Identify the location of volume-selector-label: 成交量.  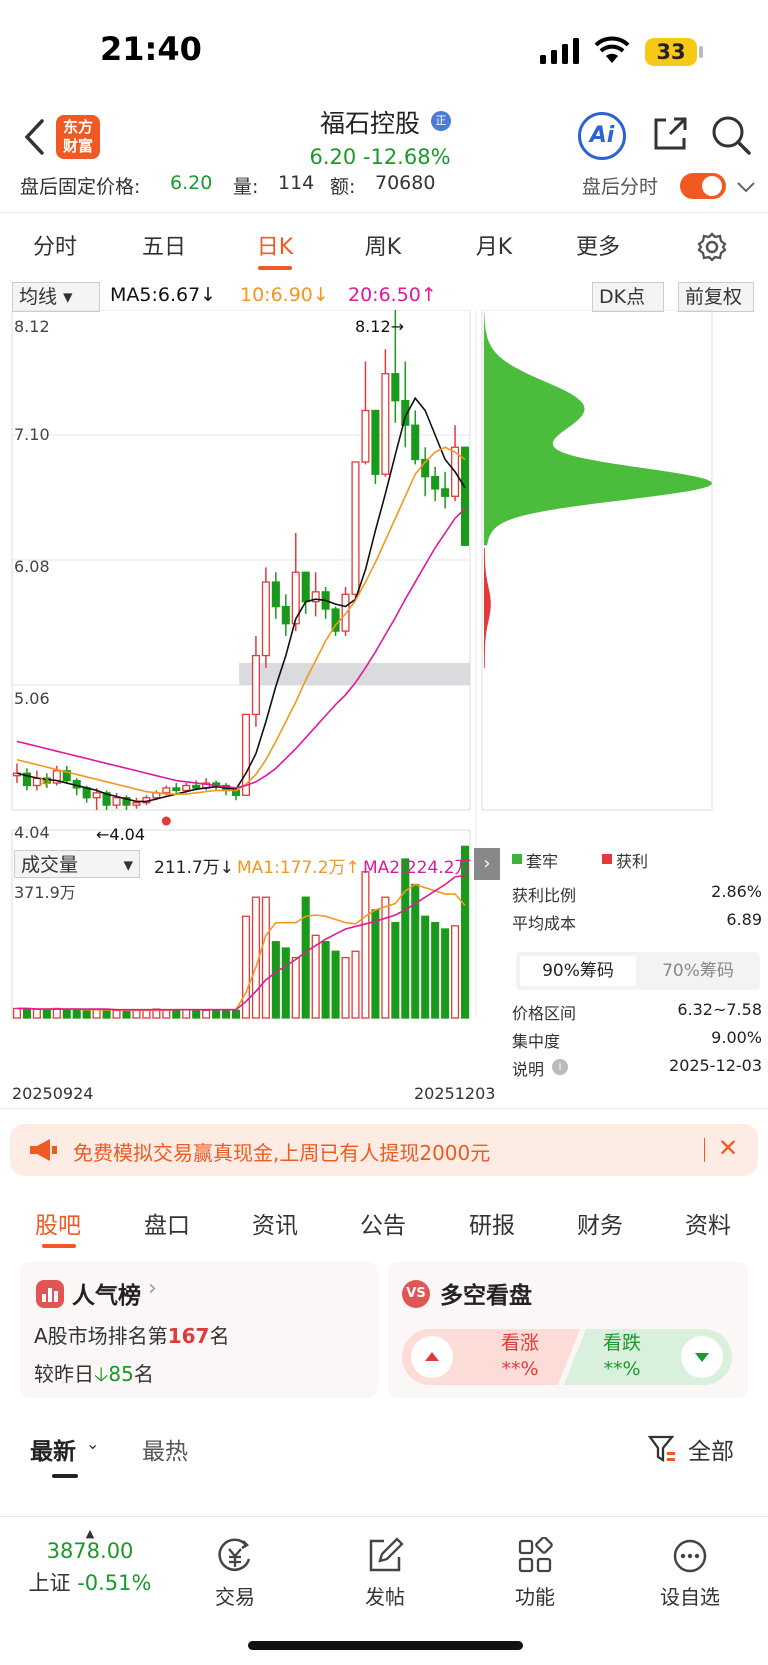
(50, 865).